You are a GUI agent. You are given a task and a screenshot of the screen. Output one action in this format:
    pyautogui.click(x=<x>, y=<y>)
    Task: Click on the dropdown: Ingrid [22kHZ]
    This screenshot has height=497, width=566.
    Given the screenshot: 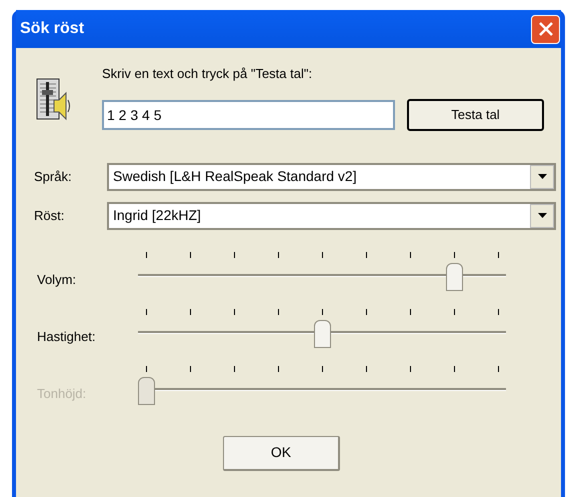 What is the action you would take?
    pyautogui.click(x=331, y=216)
    